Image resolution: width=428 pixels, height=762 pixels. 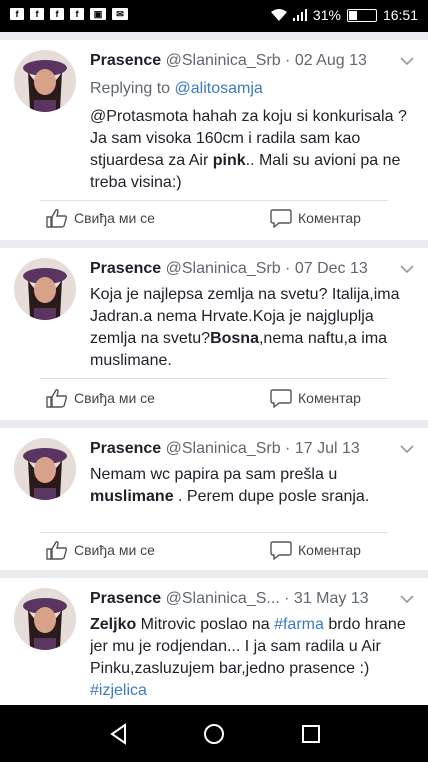 I want to click on post-header: Prasence @Slaninica_S... · 31 May 13, so click(x=239, y=599).